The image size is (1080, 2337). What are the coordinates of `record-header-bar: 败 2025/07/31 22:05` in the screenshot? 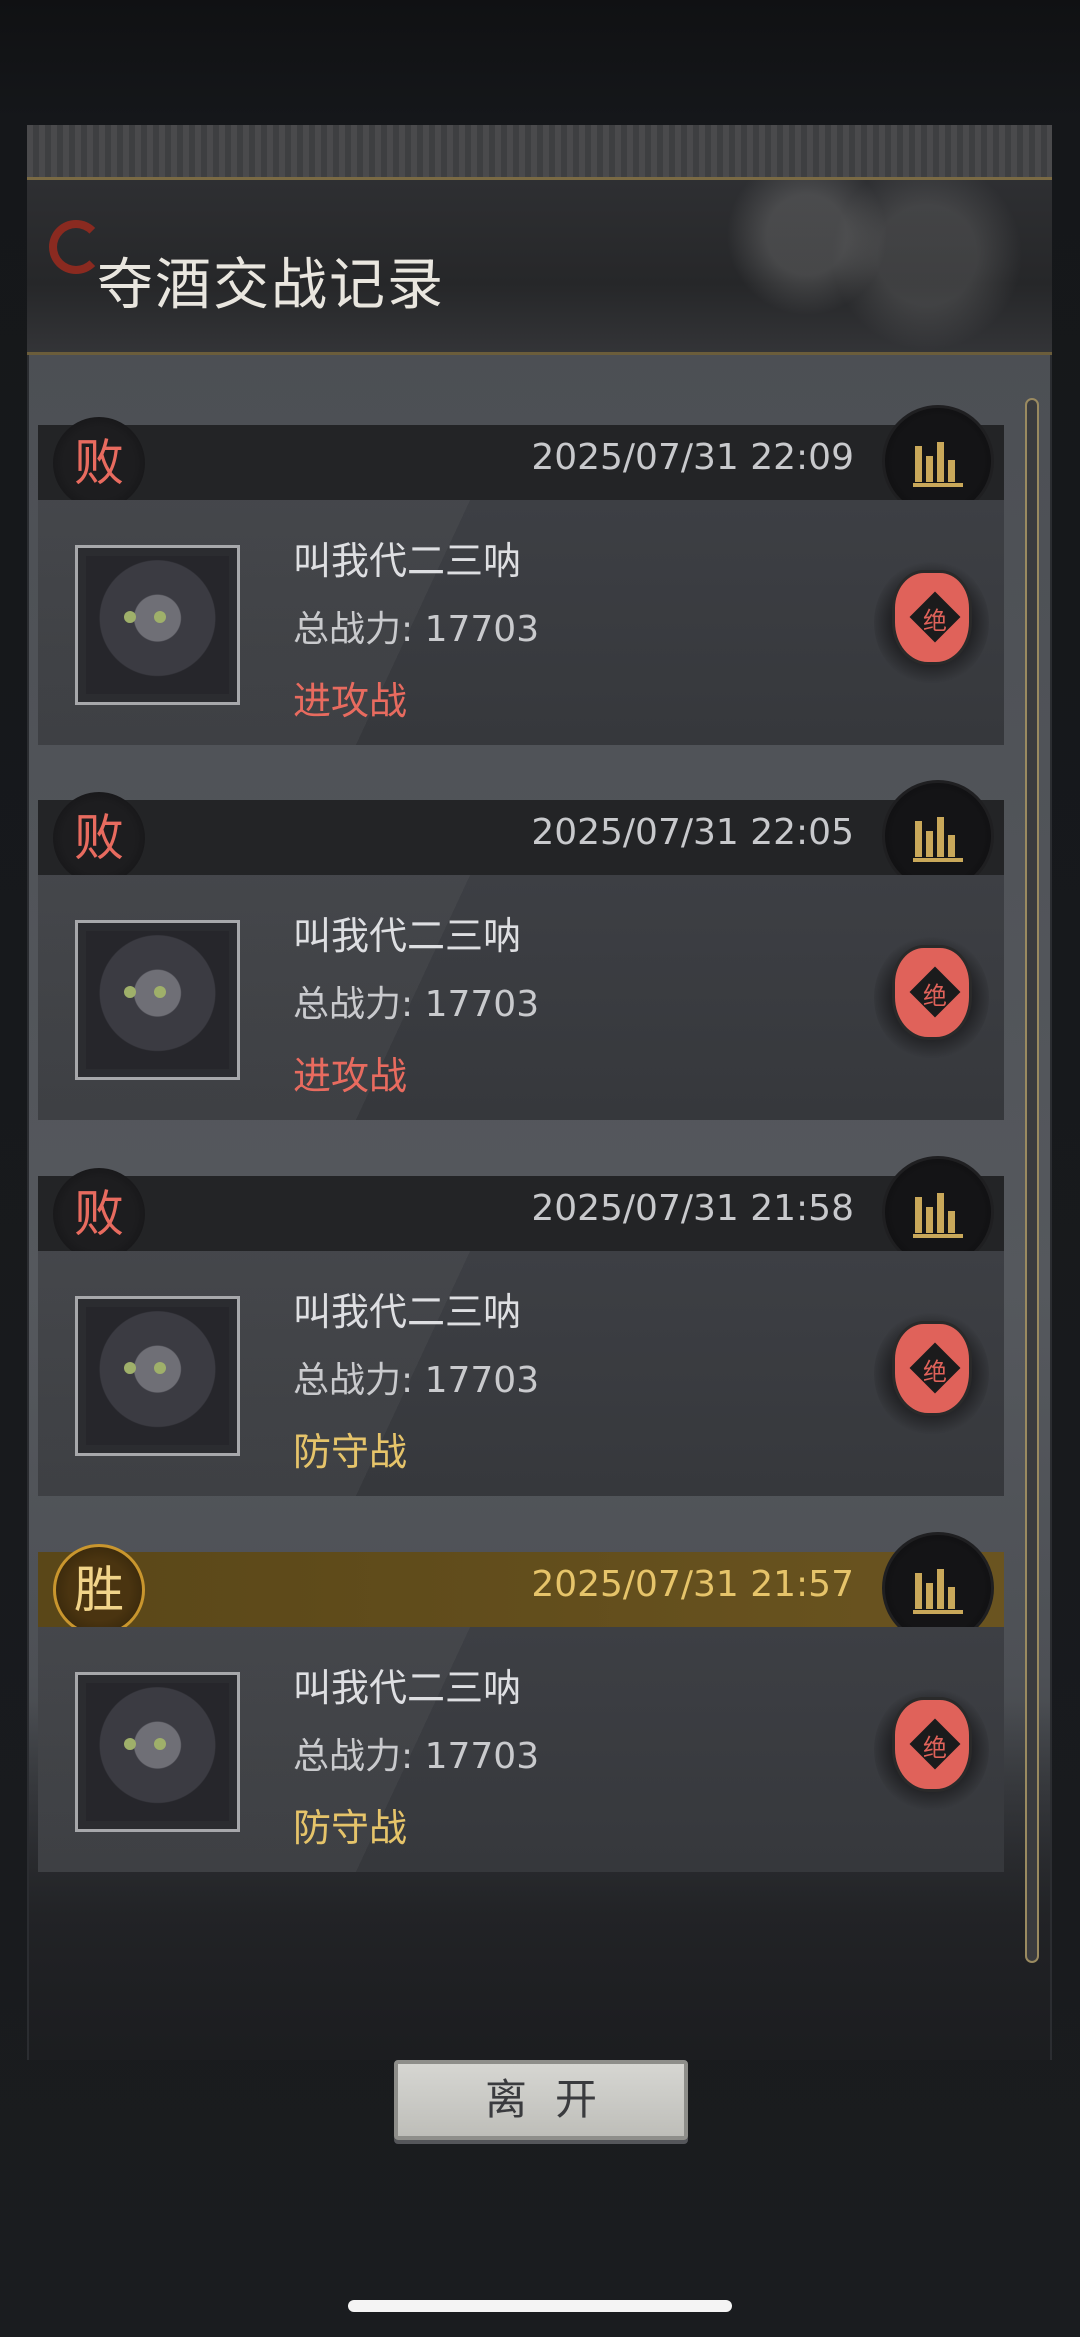 It's located at (521, 836).